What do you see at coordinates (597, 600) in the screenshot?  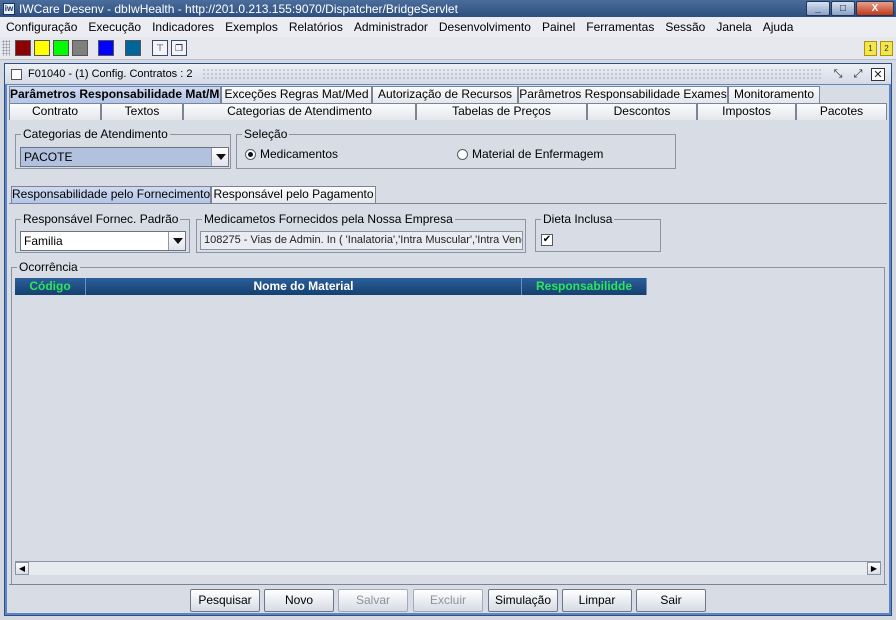 I see `limpar-button: Limpar` at bounding box center [597, 600].